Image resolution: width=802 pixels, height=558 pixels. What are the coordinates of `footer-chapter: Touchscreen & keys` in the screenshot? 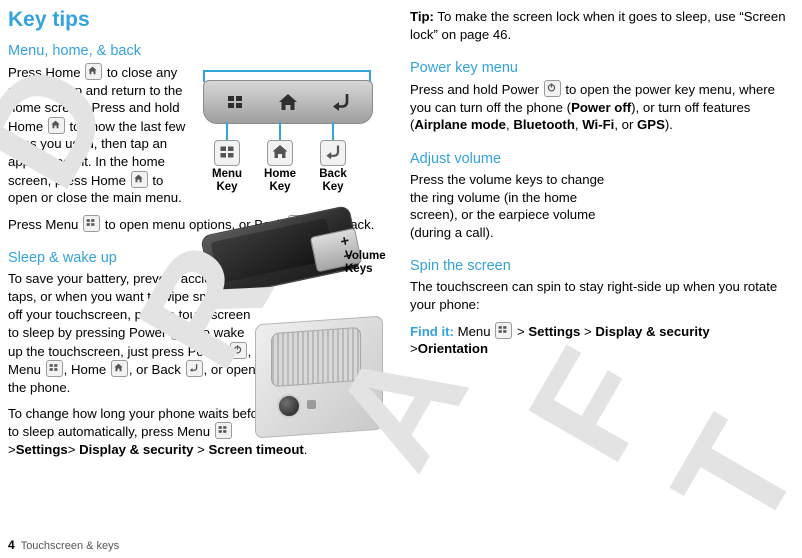 It's located at (70, 546).